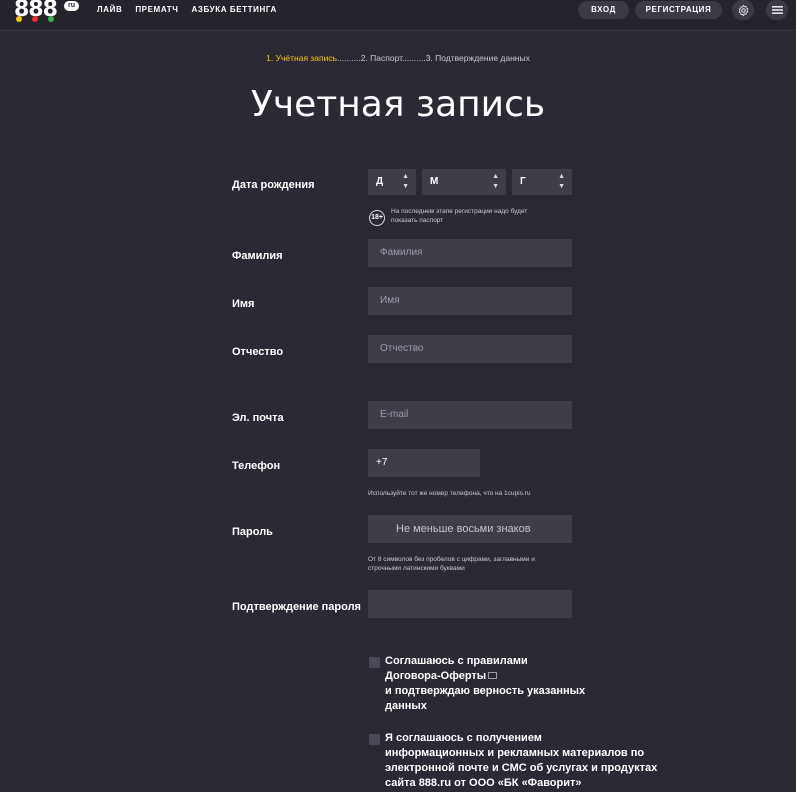 The image size is (796, 792). Describe the element at coordinates (678, 10) in the screenshot. I see `register-button: РЕГИСТРАЦИЯ` at that location.